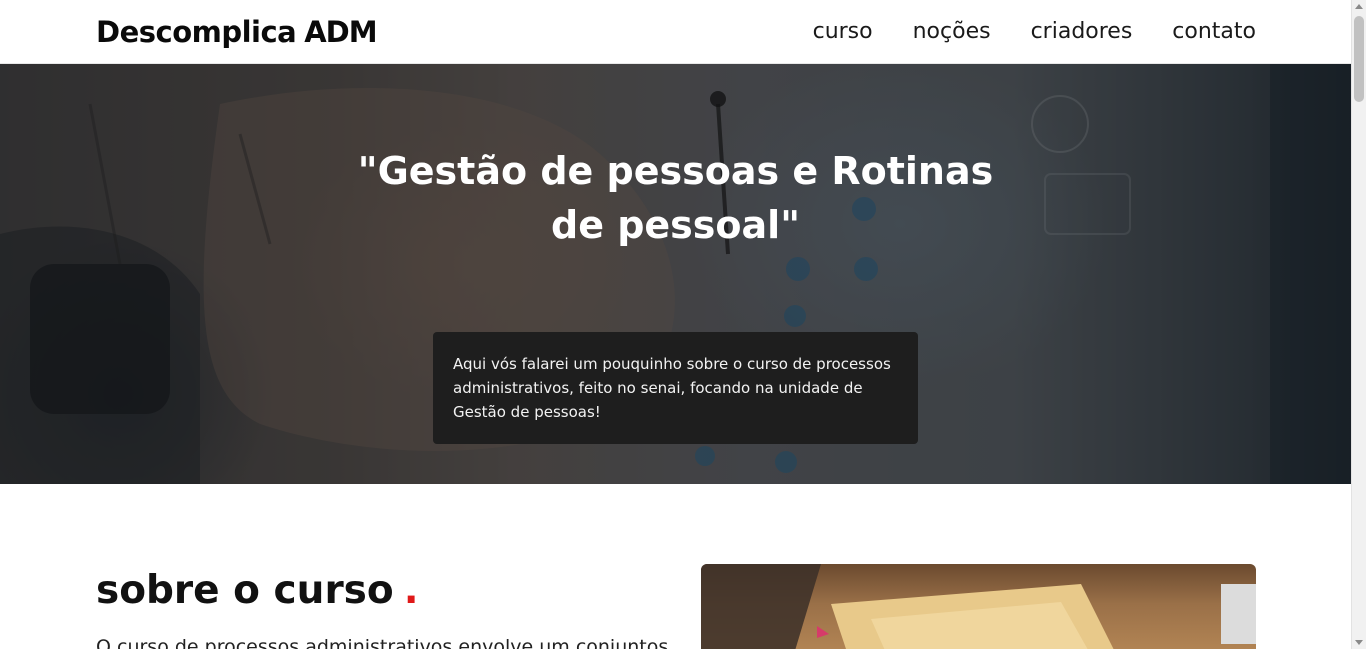 Image resolution: width=1366 pixels, height=649 pixels. Describe the element at coordinates (1214, 31) in the screenshot. I see `nav-link-contato: contato` at that location.